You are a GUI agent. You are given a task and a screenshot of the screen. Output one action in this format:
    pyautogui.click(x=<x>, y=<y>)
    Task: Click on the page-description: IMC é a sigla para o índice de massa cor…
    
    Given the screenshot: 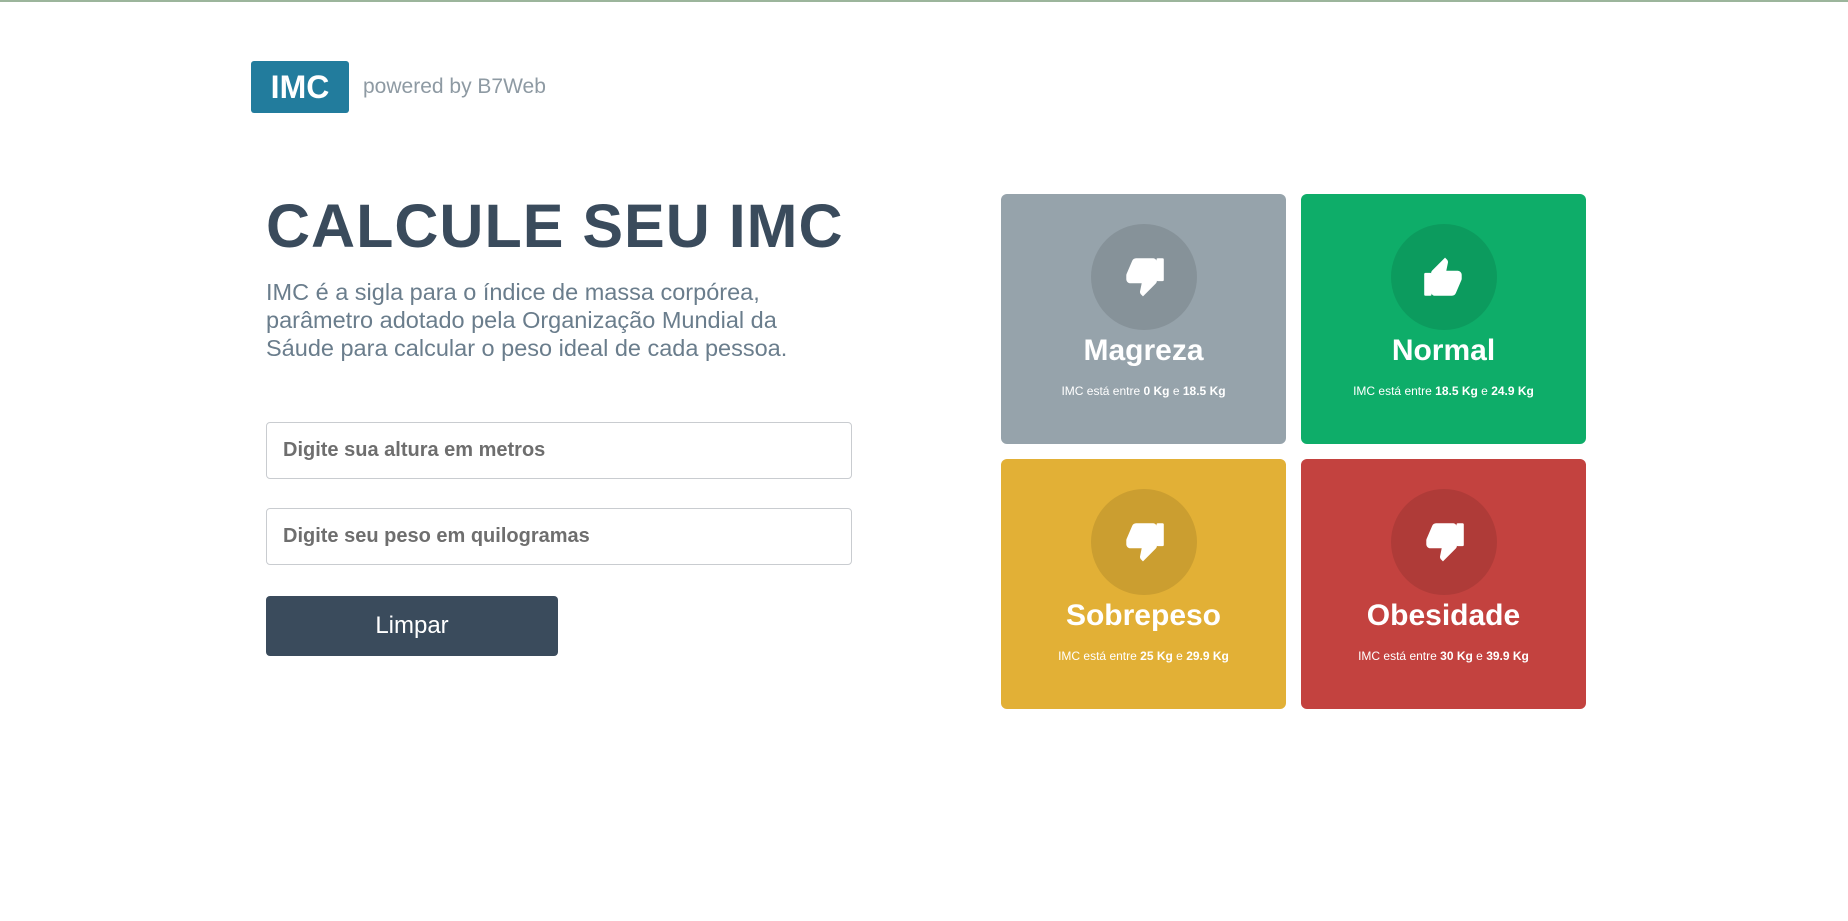 What is the action you would take?
    pyautogui.click(x=527, y=320)
    